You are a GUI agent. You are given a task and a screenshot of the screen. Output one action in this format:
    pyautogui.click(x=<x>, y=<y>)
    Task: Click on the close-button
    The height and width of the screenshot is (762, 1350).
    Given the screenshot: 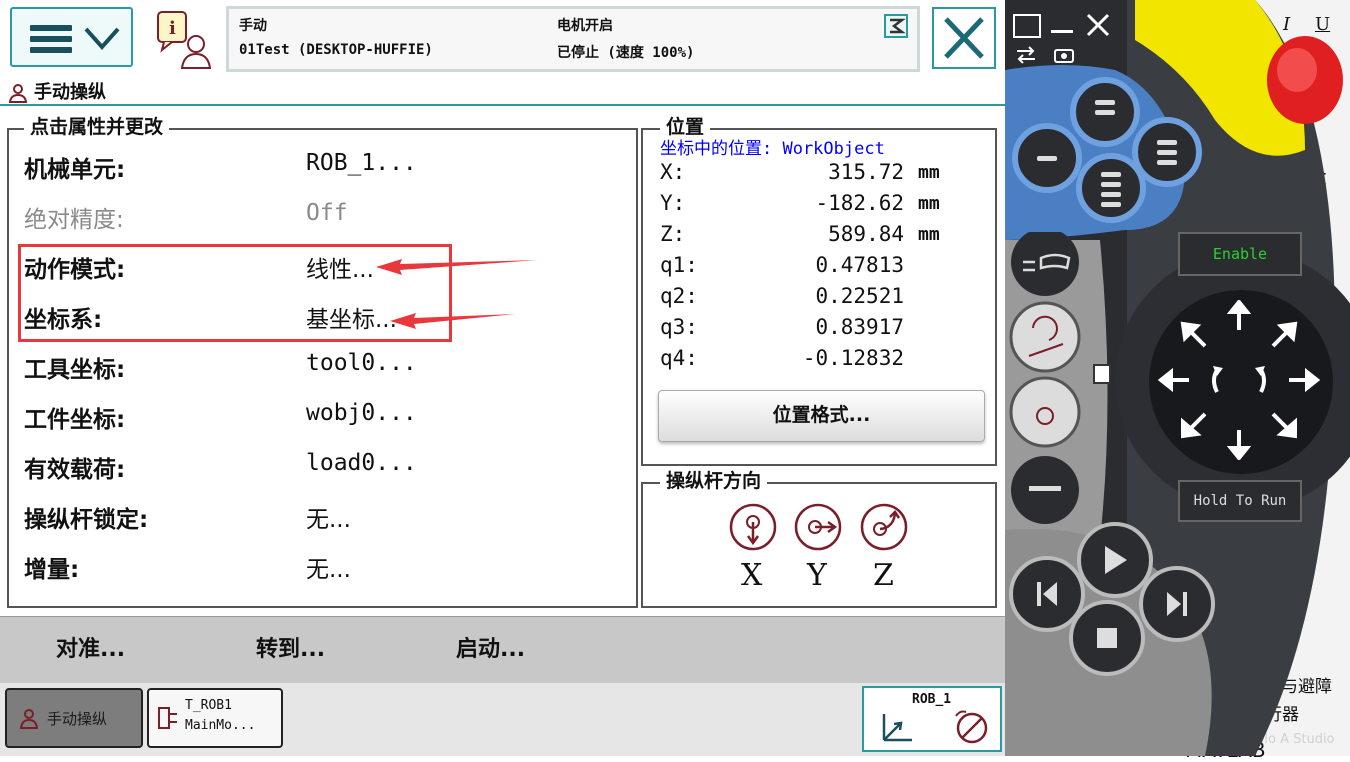 What is the action you would take?
    pyautogui.click(x=964, y=38)
    